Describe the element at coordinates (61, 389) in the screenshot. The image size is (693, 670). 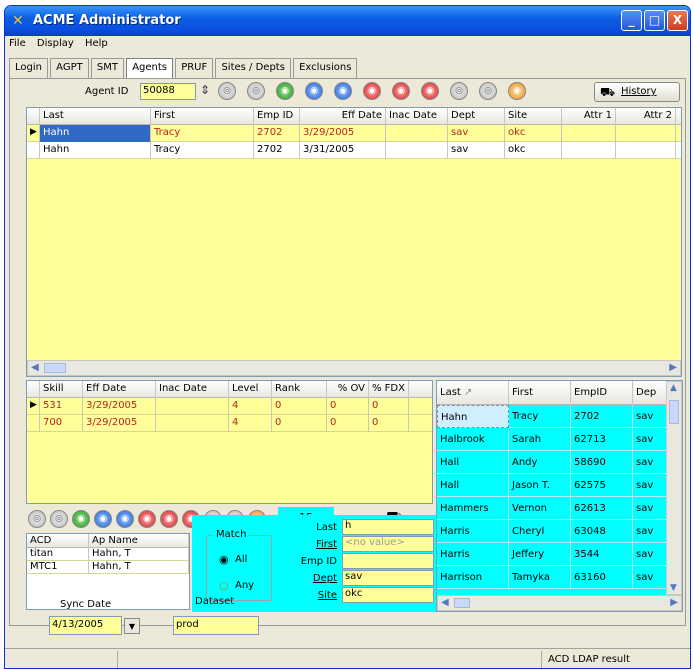
I see `col-skill: Skill` at that location.